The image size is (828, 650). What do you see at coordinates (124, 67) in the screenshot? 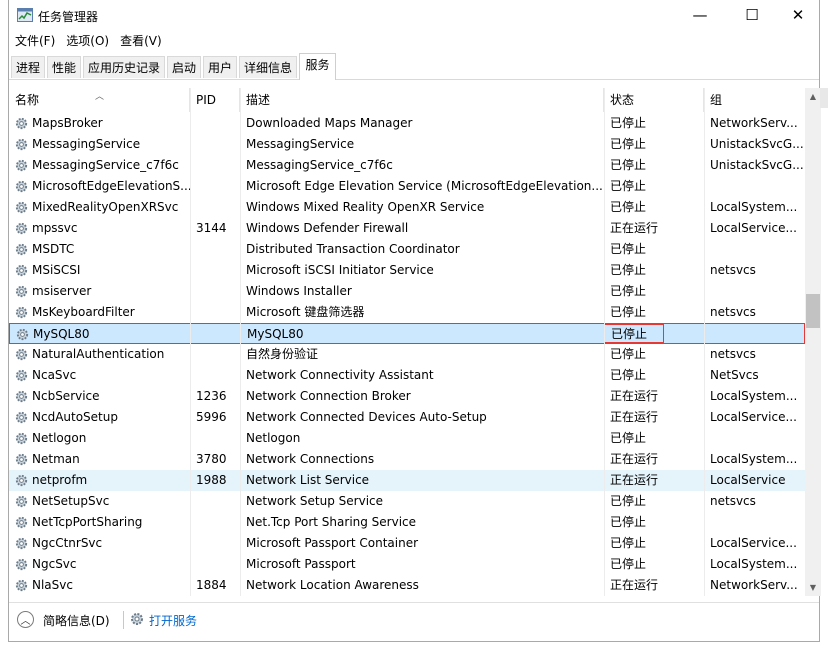
I see `tab-app-history: 应用历史记录` at bounding box center [124, 67].